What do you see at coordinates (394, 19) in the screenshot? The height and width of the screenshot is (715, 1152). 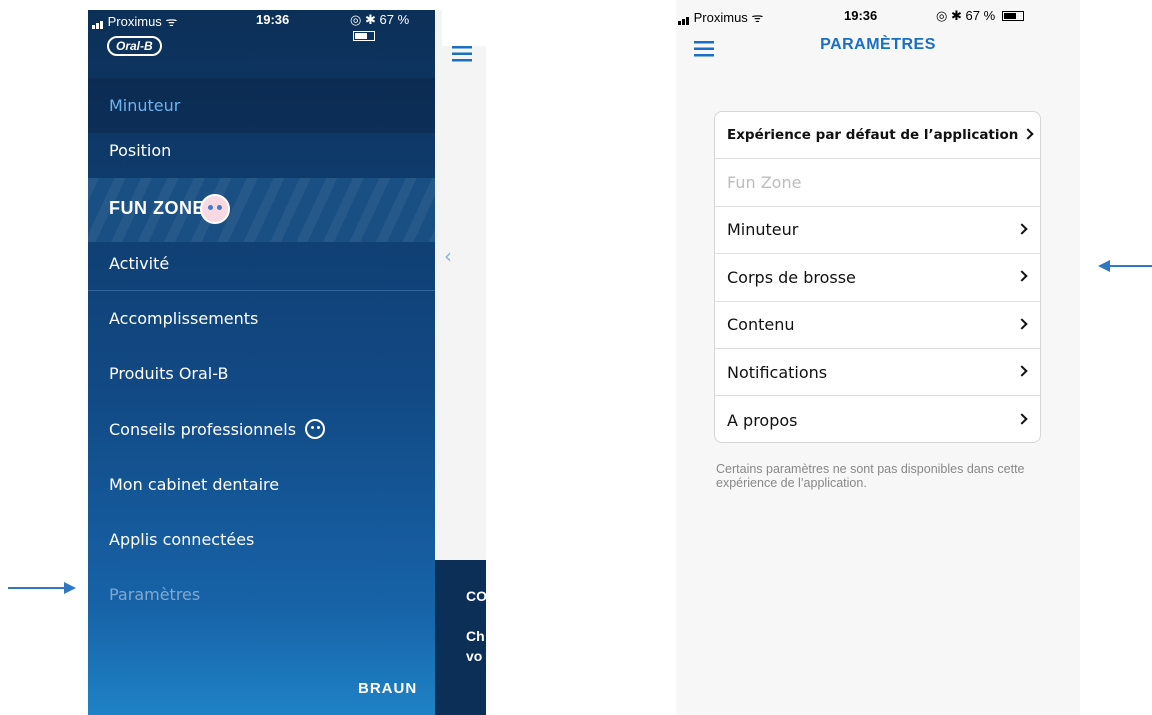 I see `battery-percent: 67 %` at bounding box center [394, 19].